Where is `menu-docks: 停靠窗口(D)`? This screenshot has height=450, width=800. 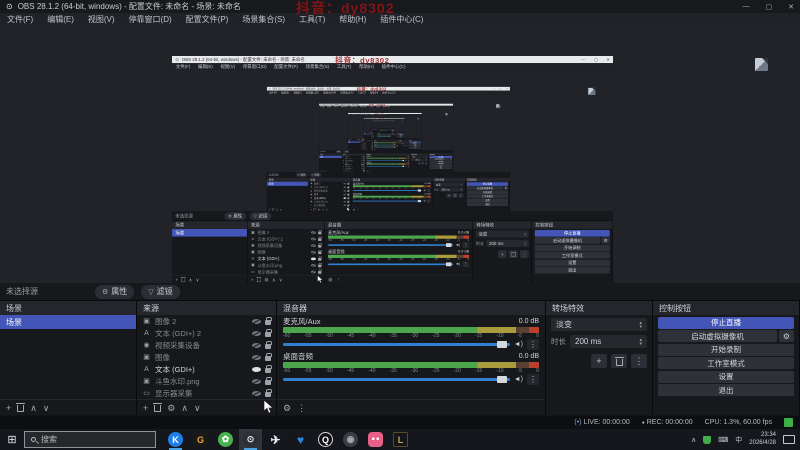
menu-docks: 停靠窗口(D) is located at coordinates (150, 19).